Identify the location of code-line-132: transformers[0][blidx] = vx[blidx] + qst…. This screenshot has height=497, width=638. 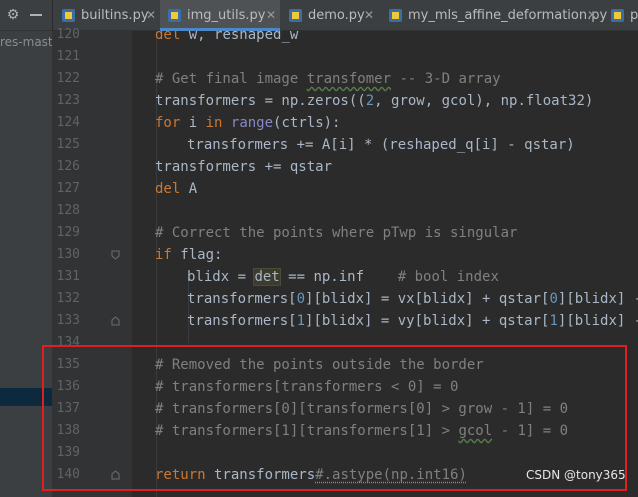
(412, 299).